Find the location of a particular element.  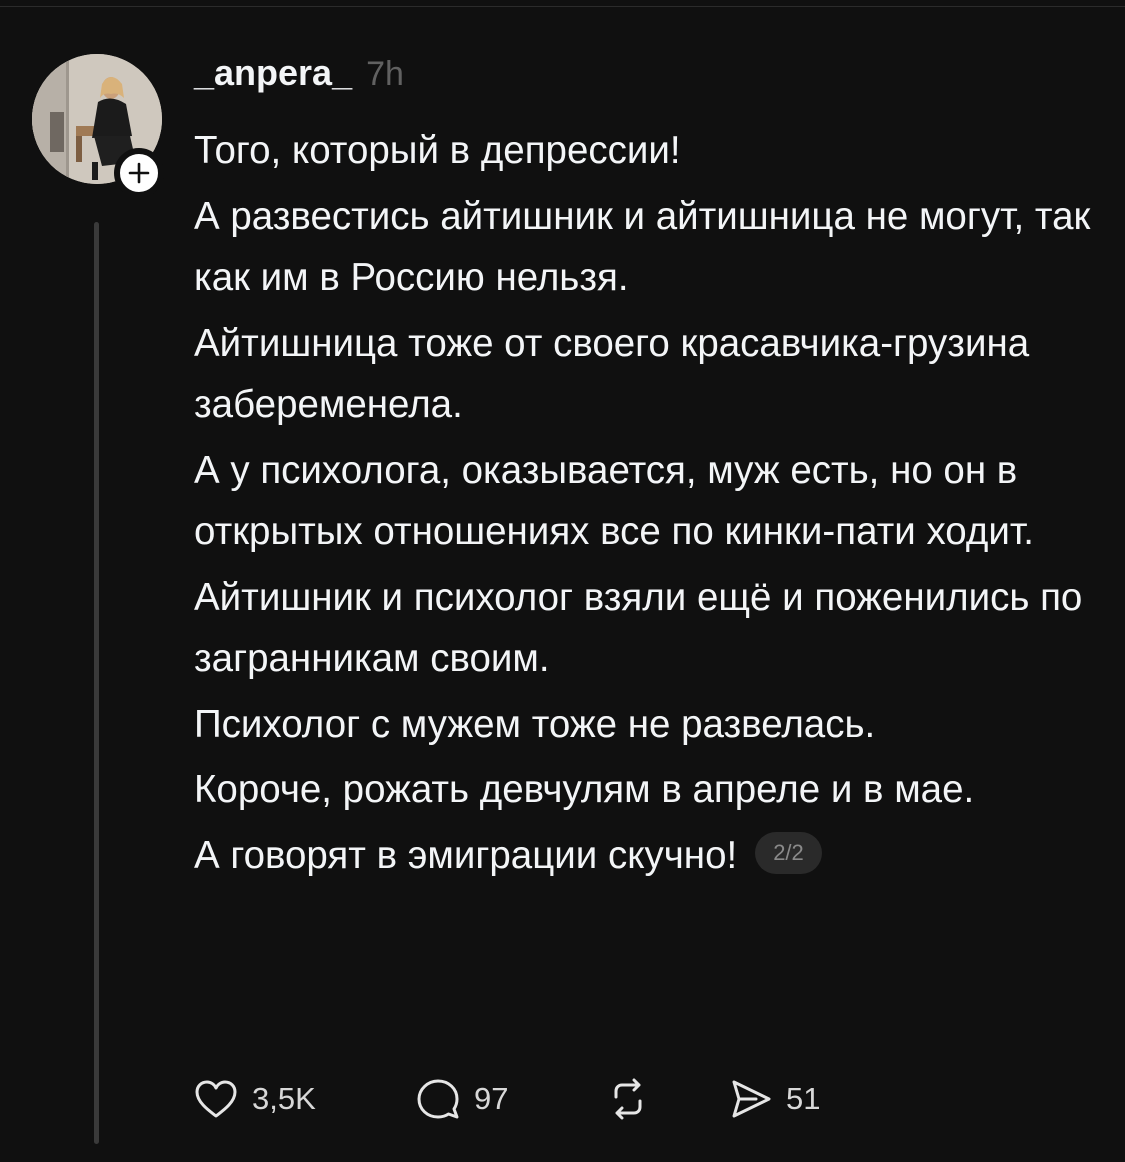

follow-button is located at coordinates (139, 173).